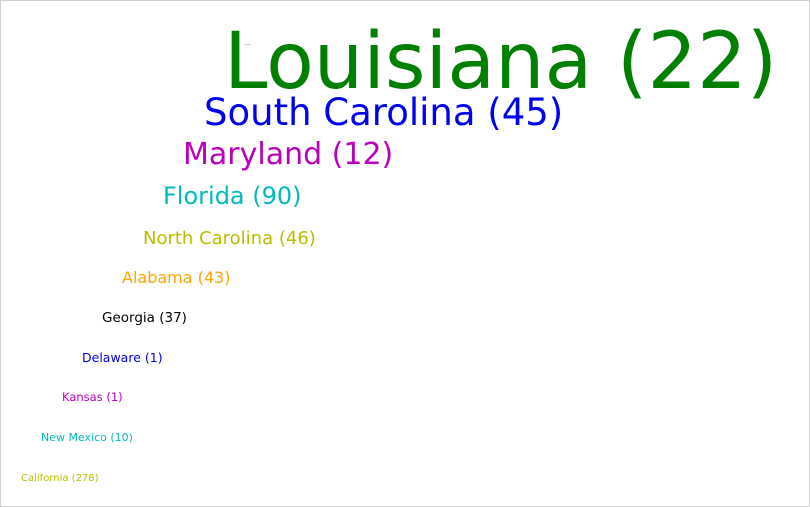 This screenshot has height=507, width=810. What do you see at coordinates (92, 397) in the screenshot?
I see `word-label: Kansas (1)` at bounding box center [92, 397].